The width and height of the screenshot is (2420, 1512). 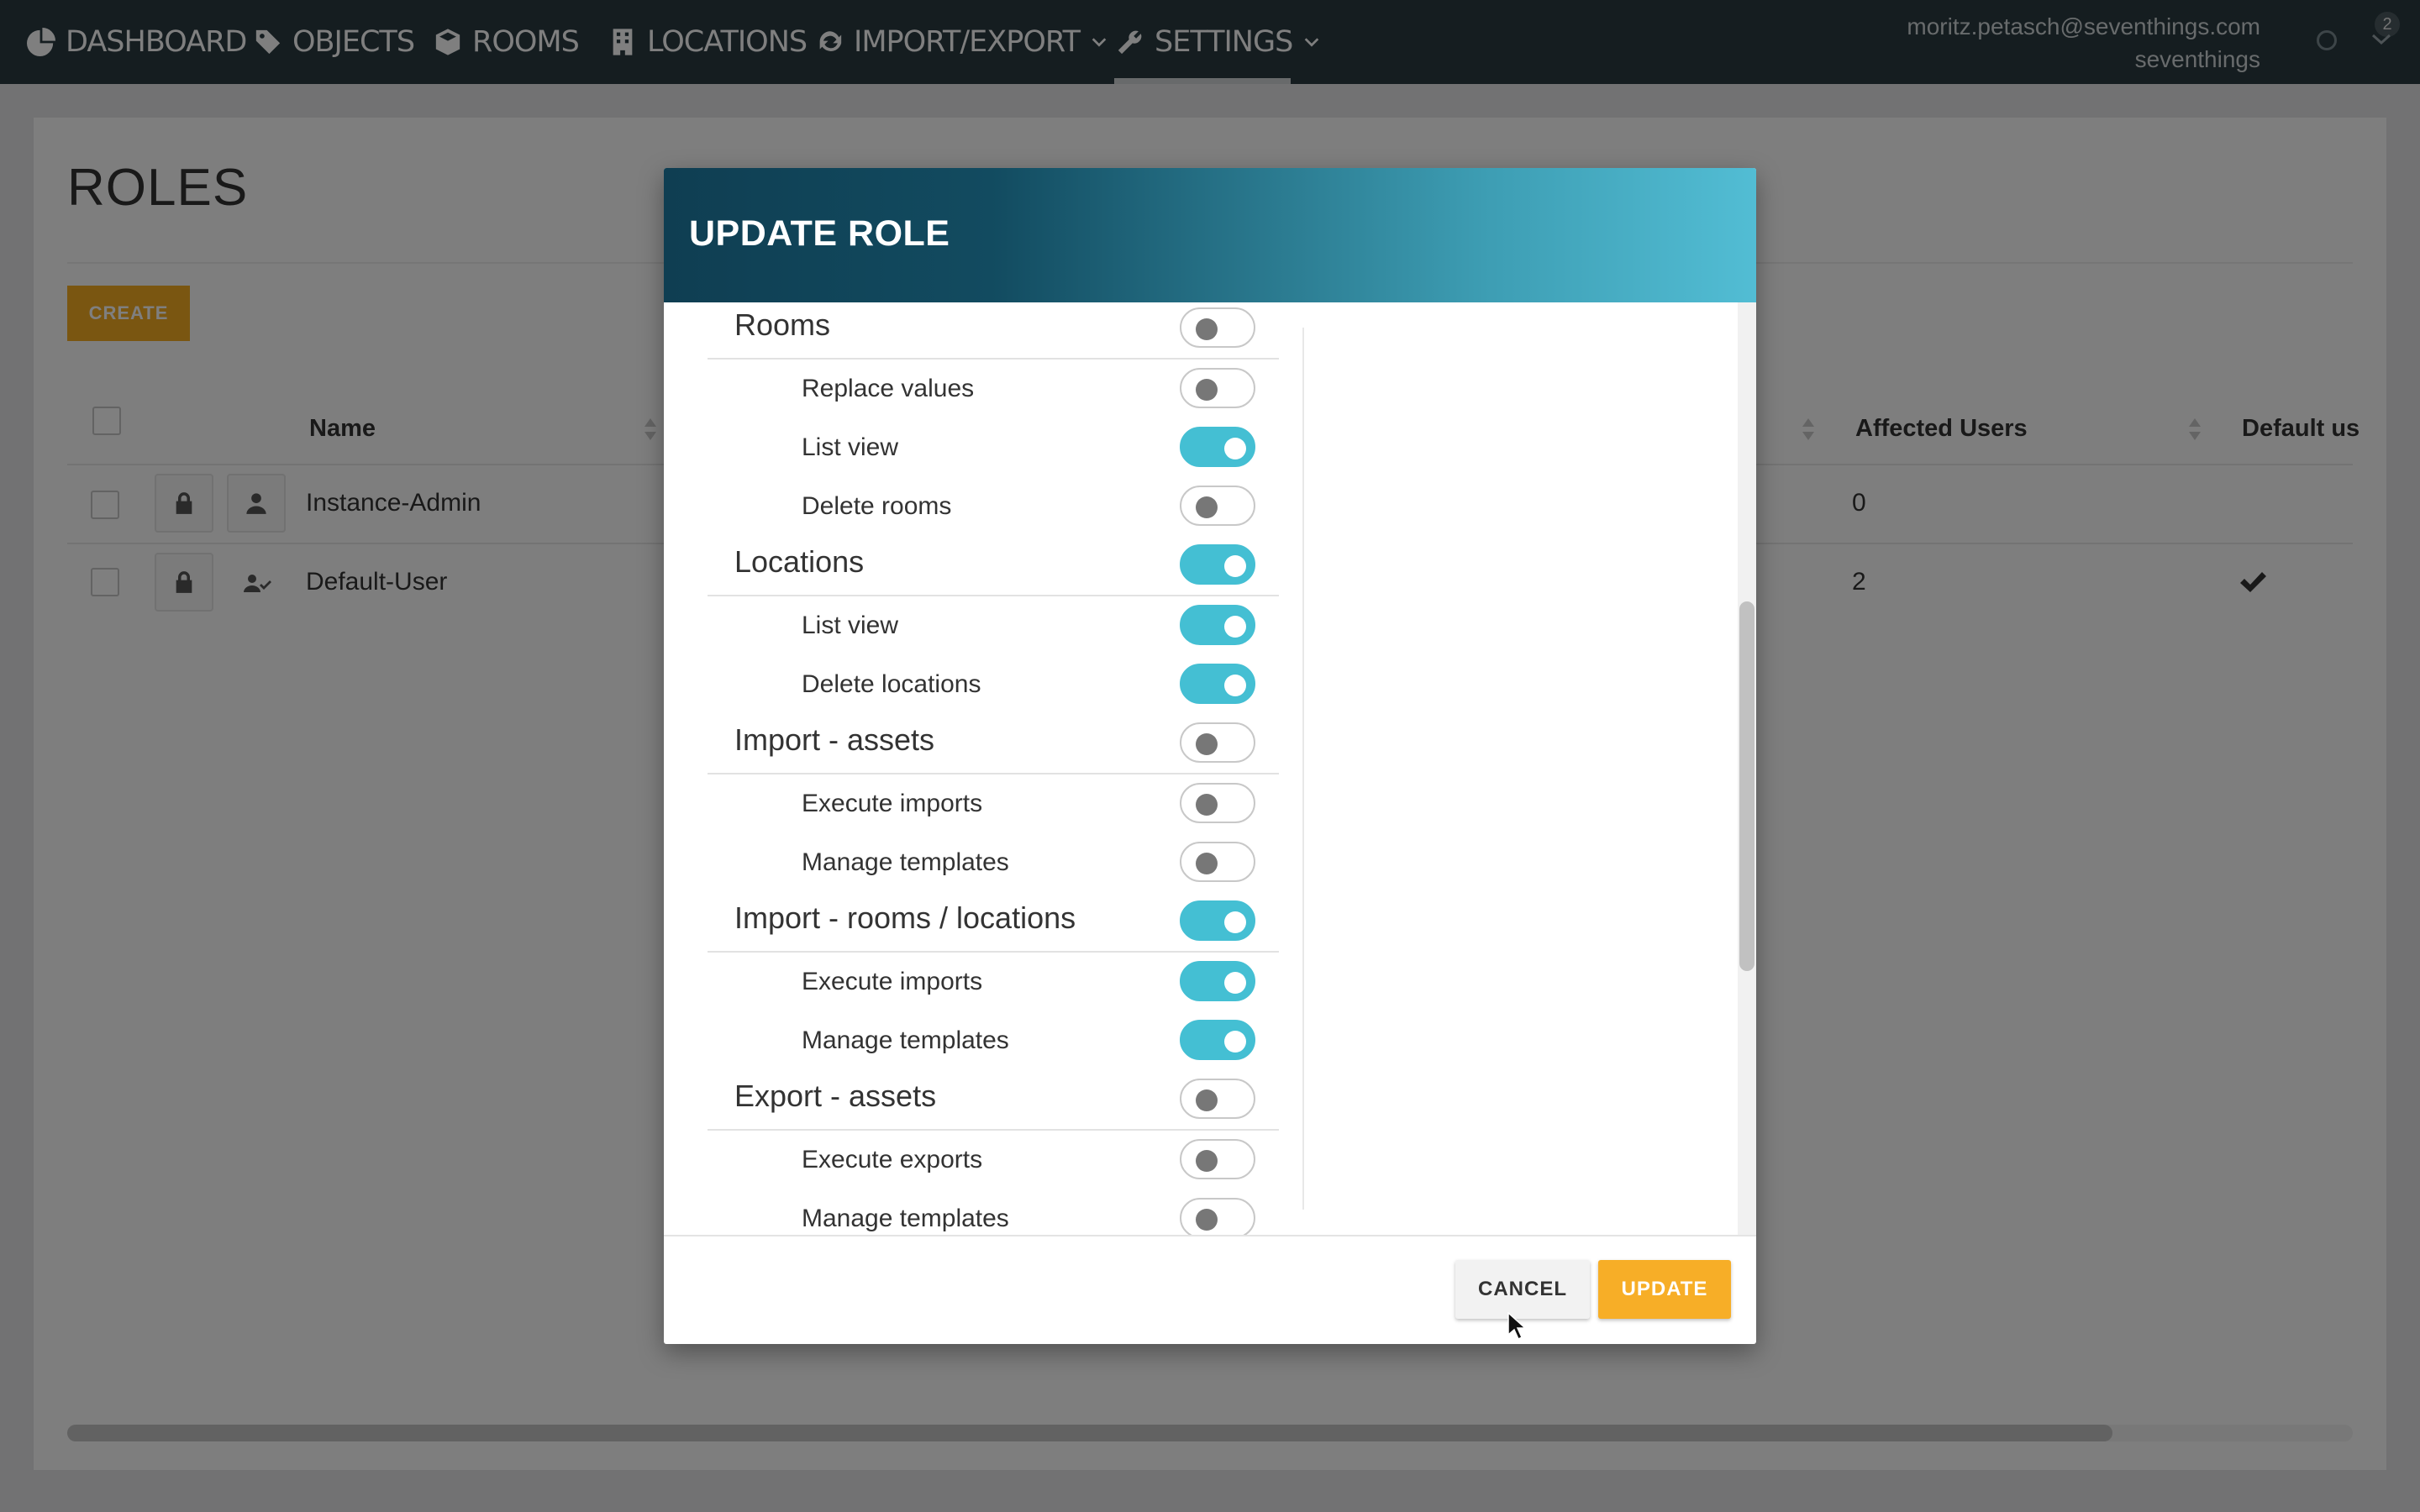 I want to click on permission-label: Delete locations, so click(x=892, y=684).